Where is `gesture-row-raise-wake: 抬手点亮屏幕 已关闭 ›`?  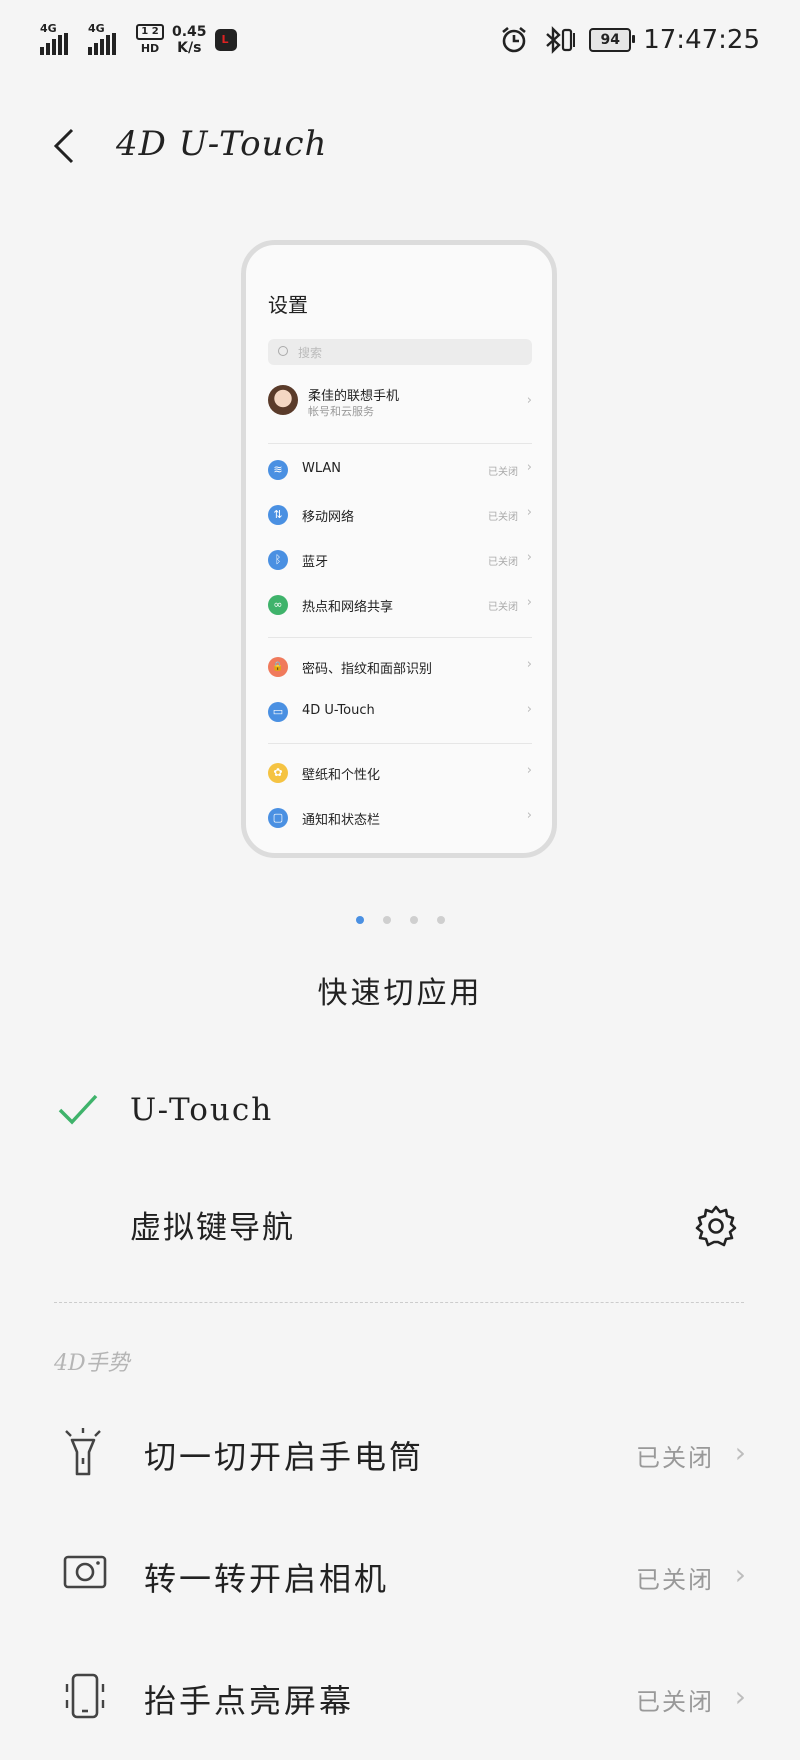
gesture-row-raise-wake: 抬手点亮屏幕 已关闭 › is located at coordinates (400, 1699).